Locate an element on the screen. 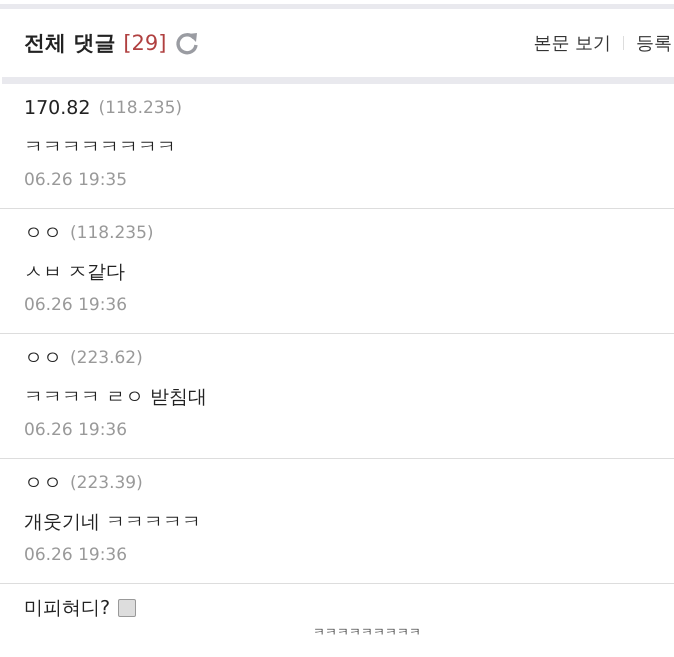 The height and width of the screenshot is (657, 674). header-link: 본문 보기 is located at coordinates (572, 43).